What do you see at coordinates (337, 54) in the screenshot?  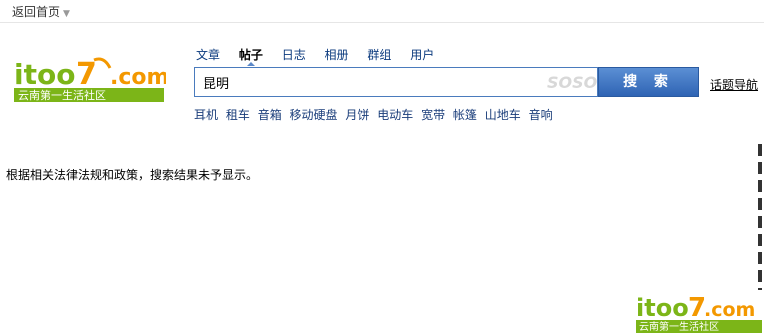 I see `tab-albums: 相册` at bounding box center [337, 54].